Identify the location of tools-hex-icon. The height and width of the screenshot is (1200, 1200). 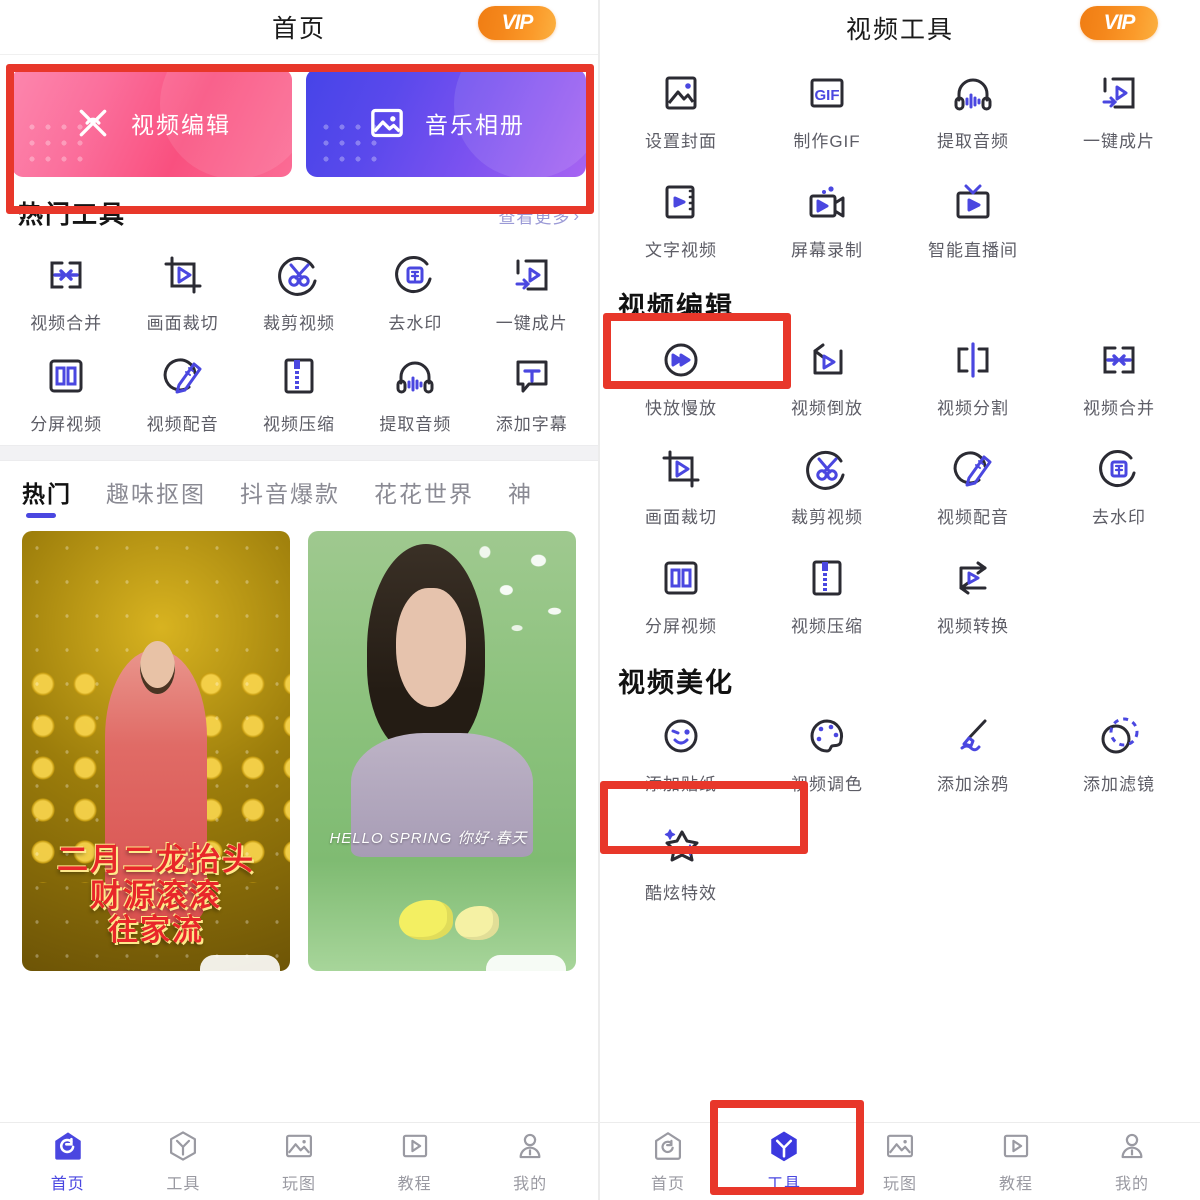
(784, 1146).